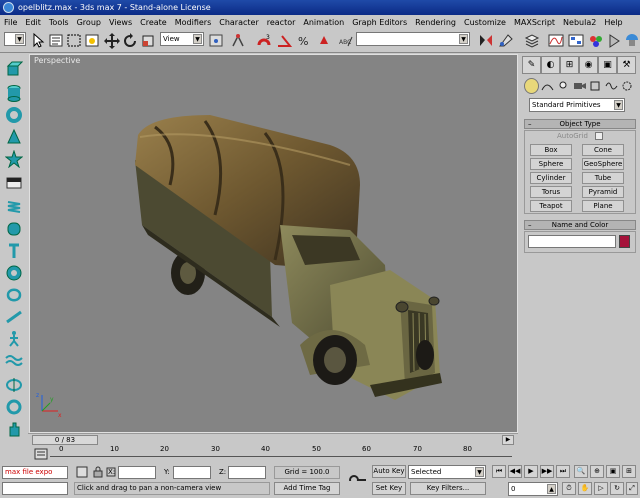  Describe the element at coordinates (579, 22) in the screenshot. I see `menu-nebula2: Nebula2` at that location.